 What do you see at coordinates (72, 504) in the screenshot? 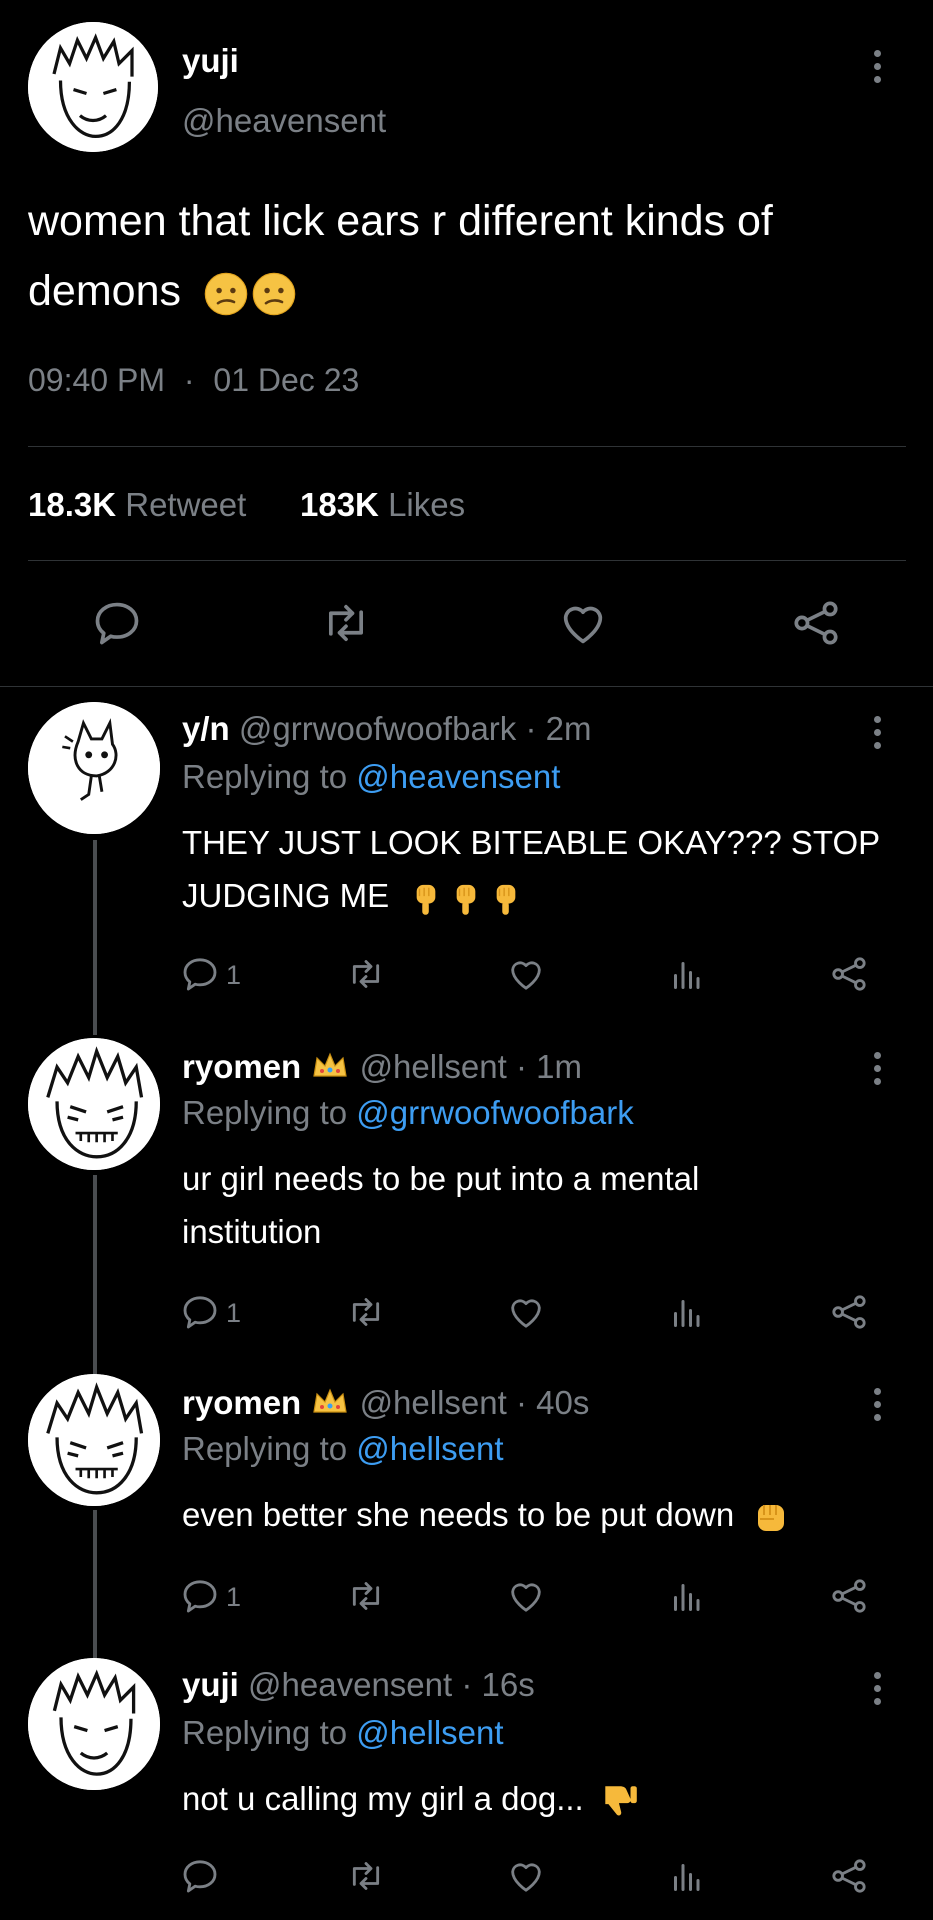
I see `retweet-count: 18.3K` at bounding box center [72, 504].